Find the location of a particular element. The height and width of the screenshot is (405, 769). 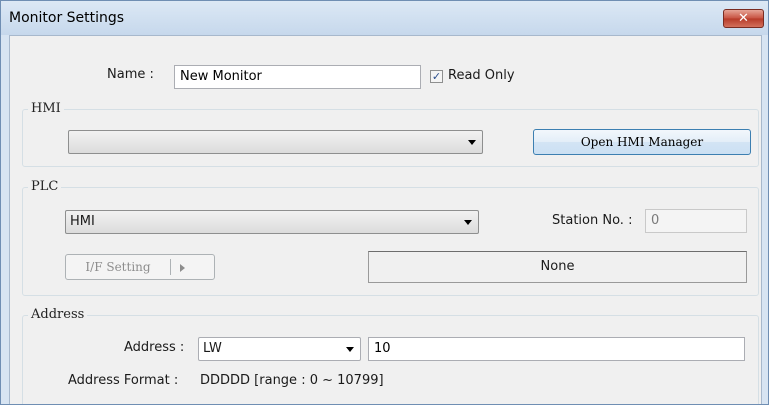

if-setting-button: I/F Setting is located at coordinates (140, 267).